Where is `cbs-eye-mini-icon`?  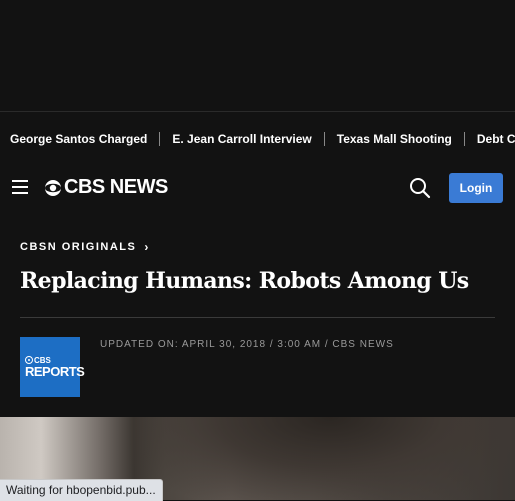 cbs-eye-mini-icon is located at coordinates (29, 360).